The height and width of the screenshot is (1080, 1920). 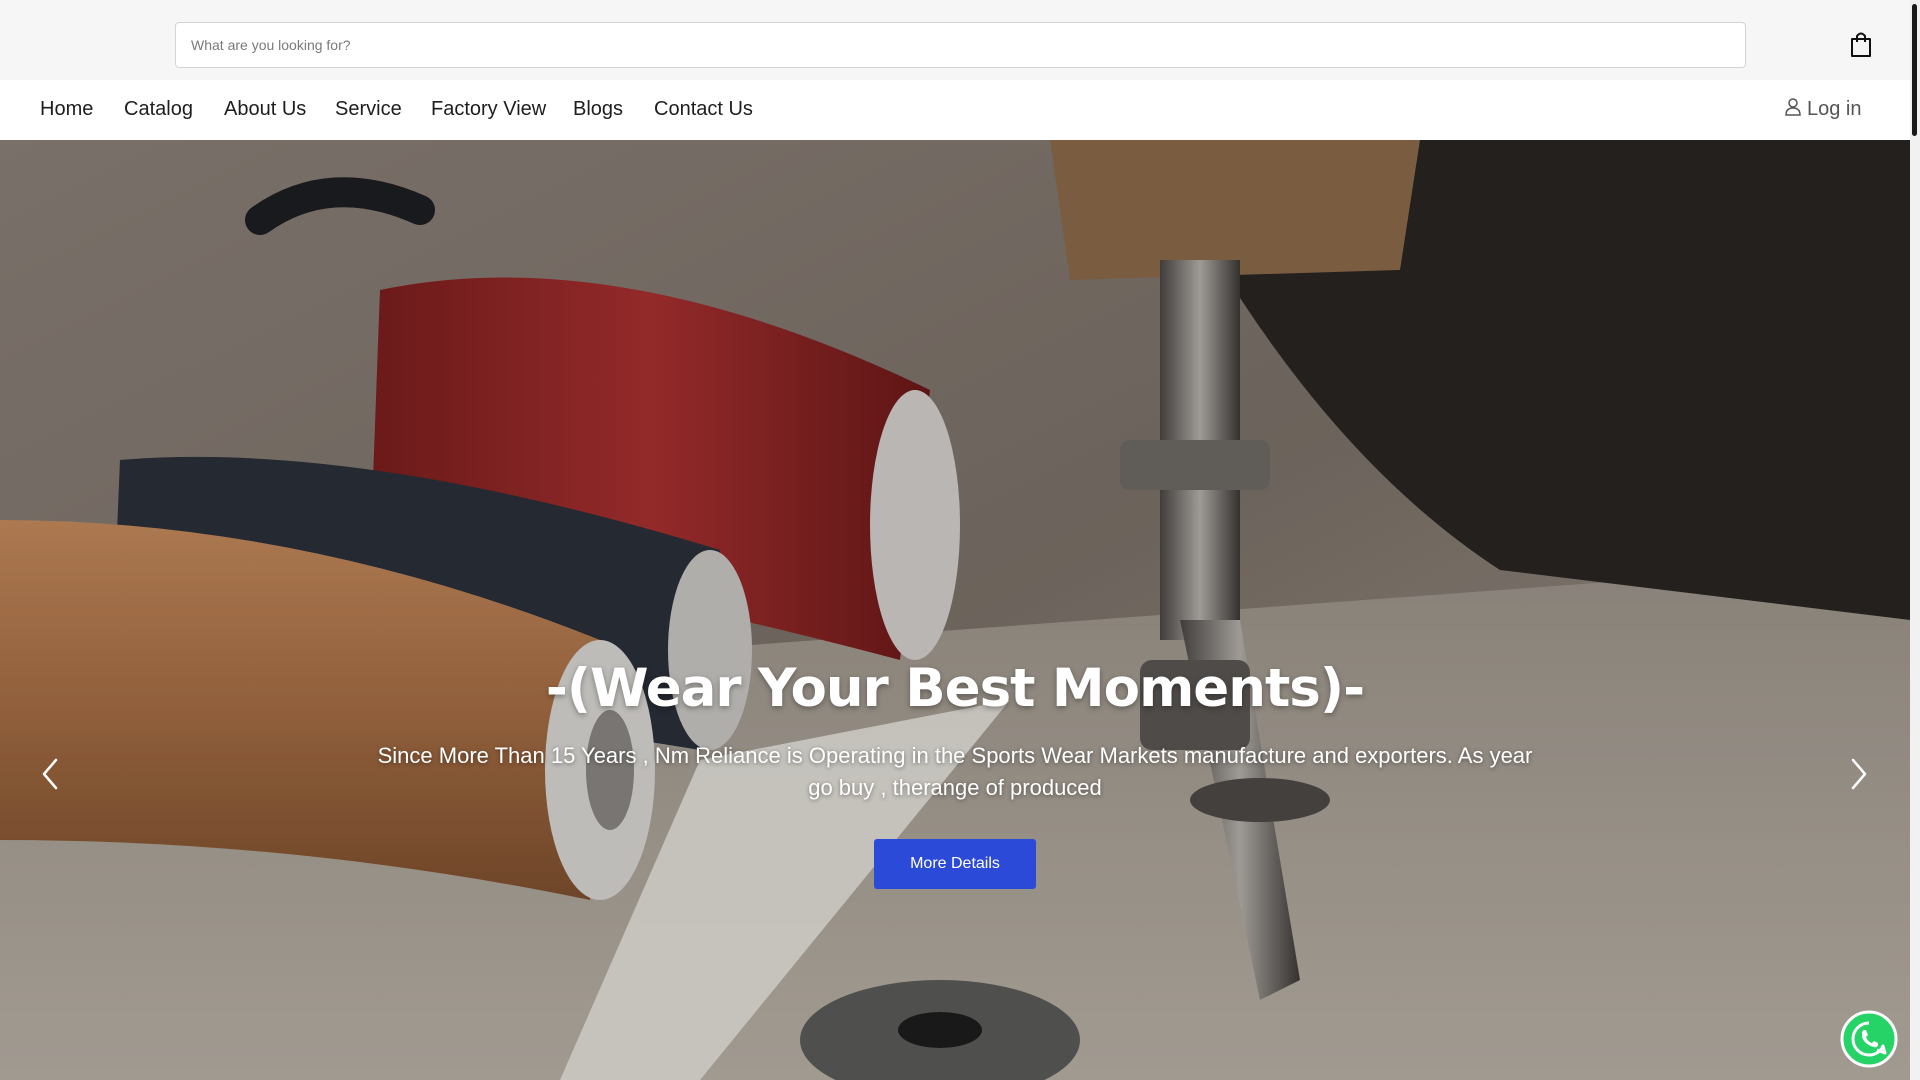 What do you see at coordinates (1793, 109) in the screenshot?
I see `user-icon` at bounding box center [1793, 109].